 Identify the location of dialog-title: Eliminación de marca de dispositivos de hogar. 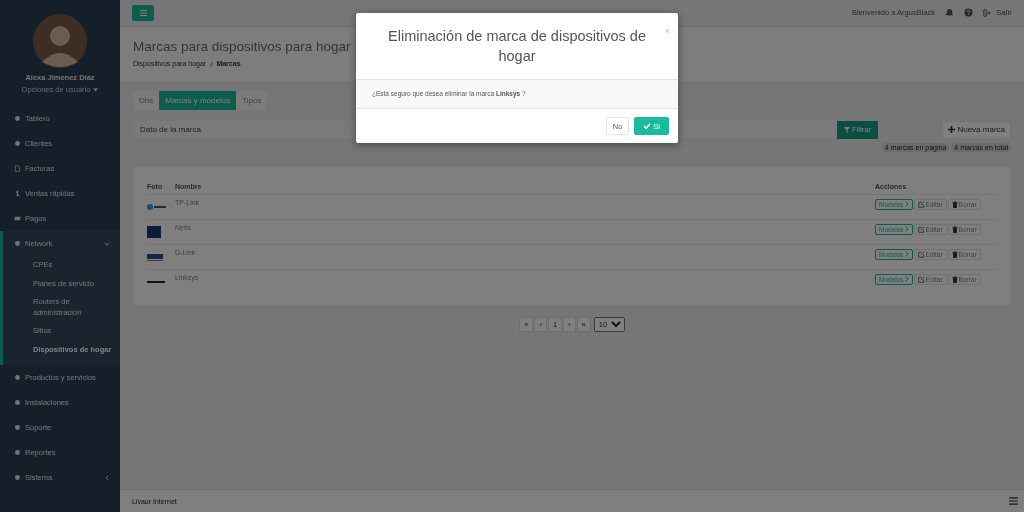
(517, 46).